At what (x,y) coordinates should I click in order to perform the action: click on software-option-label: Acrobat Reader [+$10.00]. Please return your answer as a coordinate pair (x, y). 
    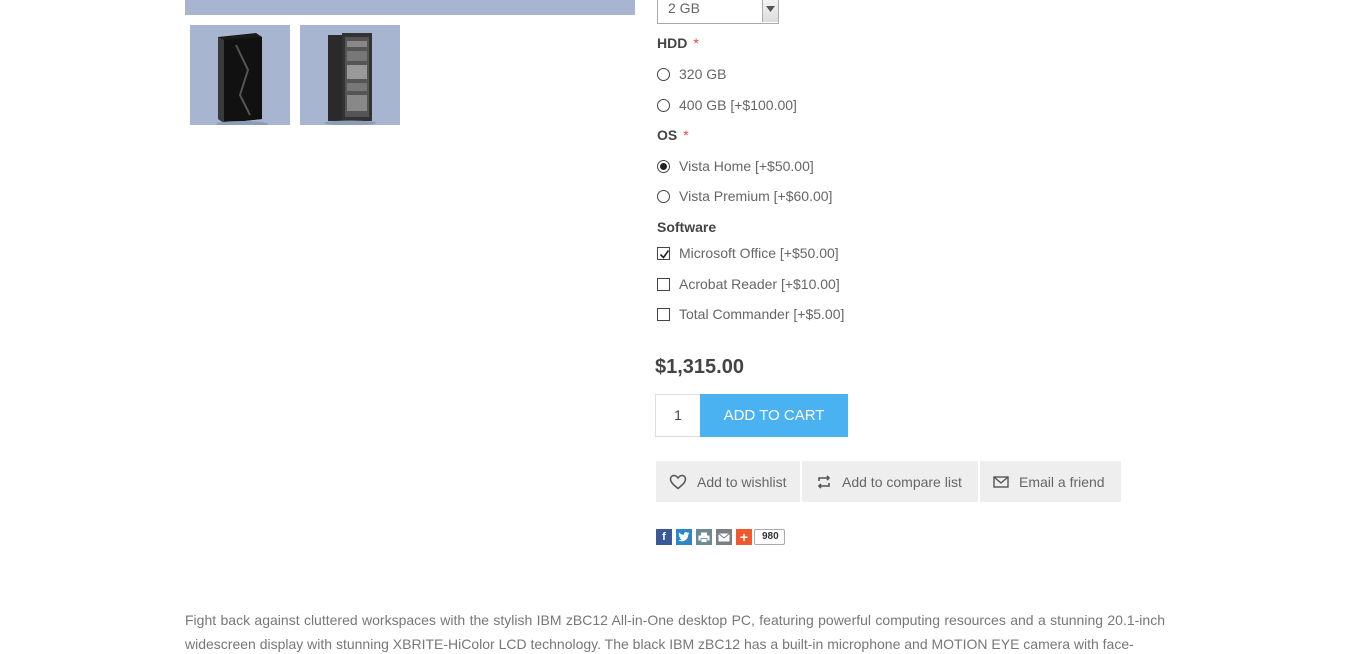
    Looking at the image, I should click on (759, 284).